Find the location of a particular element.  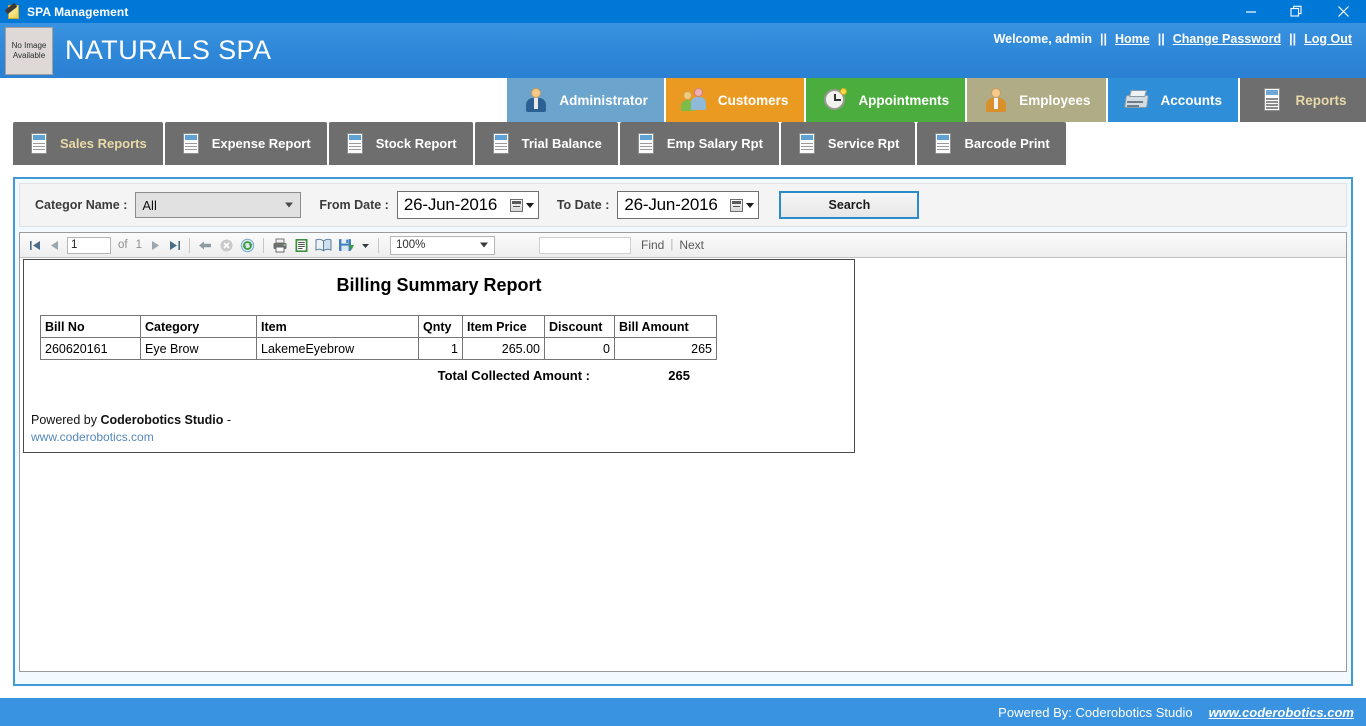

total-pages-label: 1 is located at coordinates (138, 245).